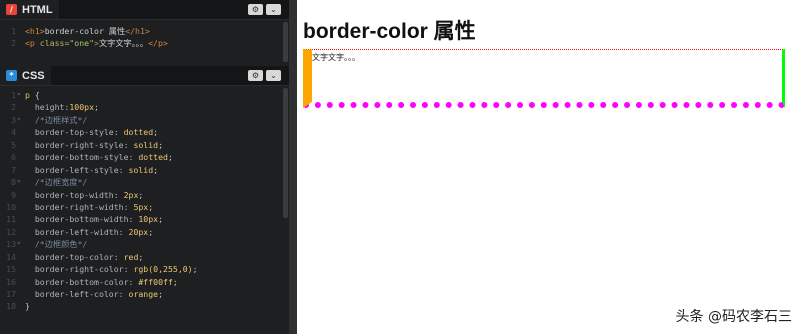  What do you see at coordinates (85, 31) in the screenshot?
I see `code-token: border-color 属性` at bounding box center [85, 31].